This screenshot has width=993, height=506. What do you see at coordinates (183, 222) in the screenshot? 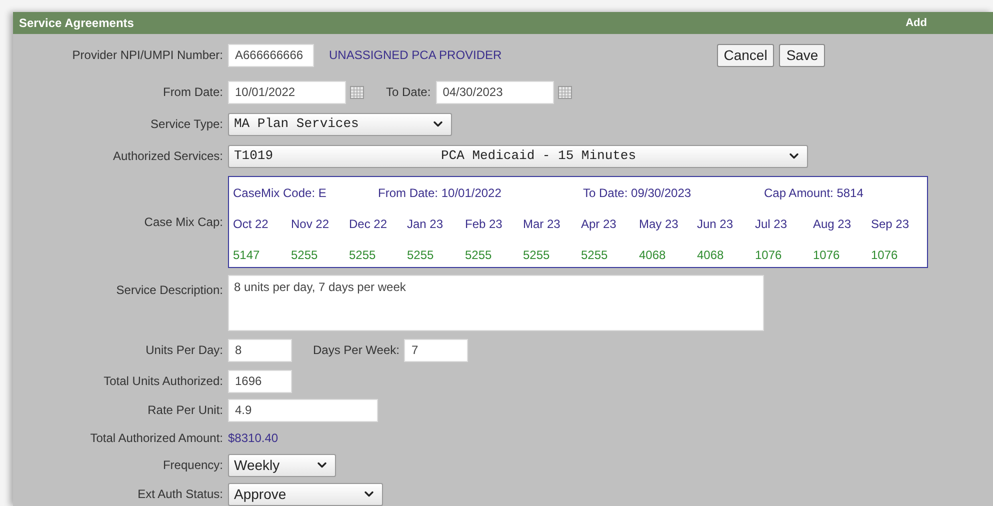
I see `field-label: Case Mix Cap:` at bounding box center [183, 222].